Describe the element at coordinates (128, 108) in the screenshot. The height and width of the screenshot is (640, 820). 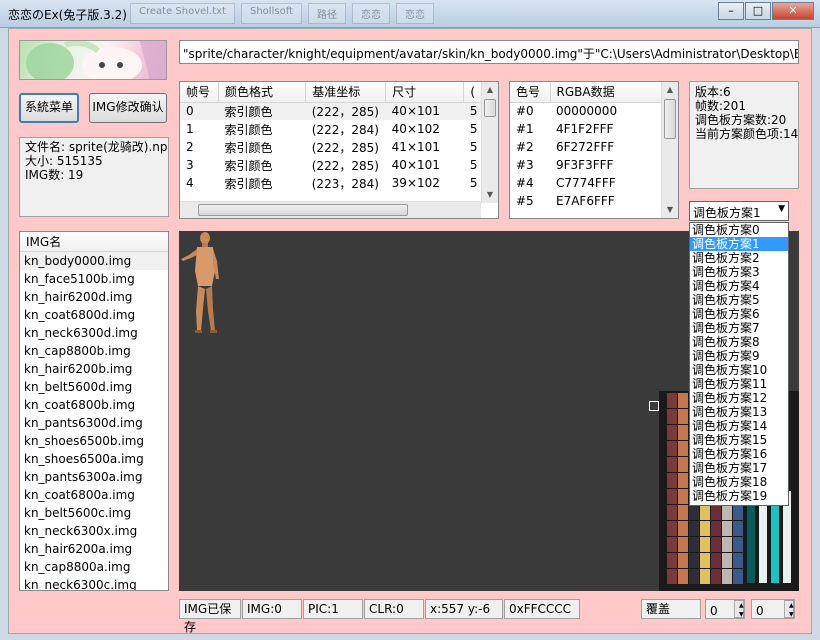
I see `img-modify-confirm-button: IMG修改确认` at that location.